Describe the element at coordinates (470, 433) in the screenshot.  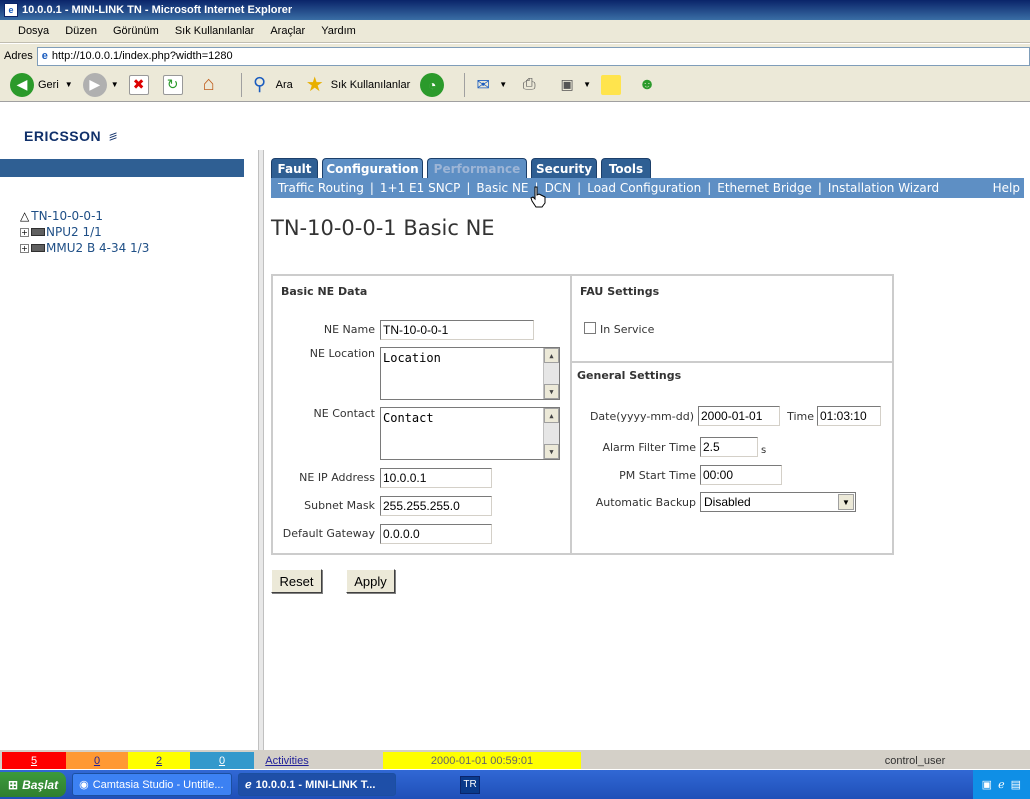
I see `ne-contact-field: Contact ▲ ▼` at that location.